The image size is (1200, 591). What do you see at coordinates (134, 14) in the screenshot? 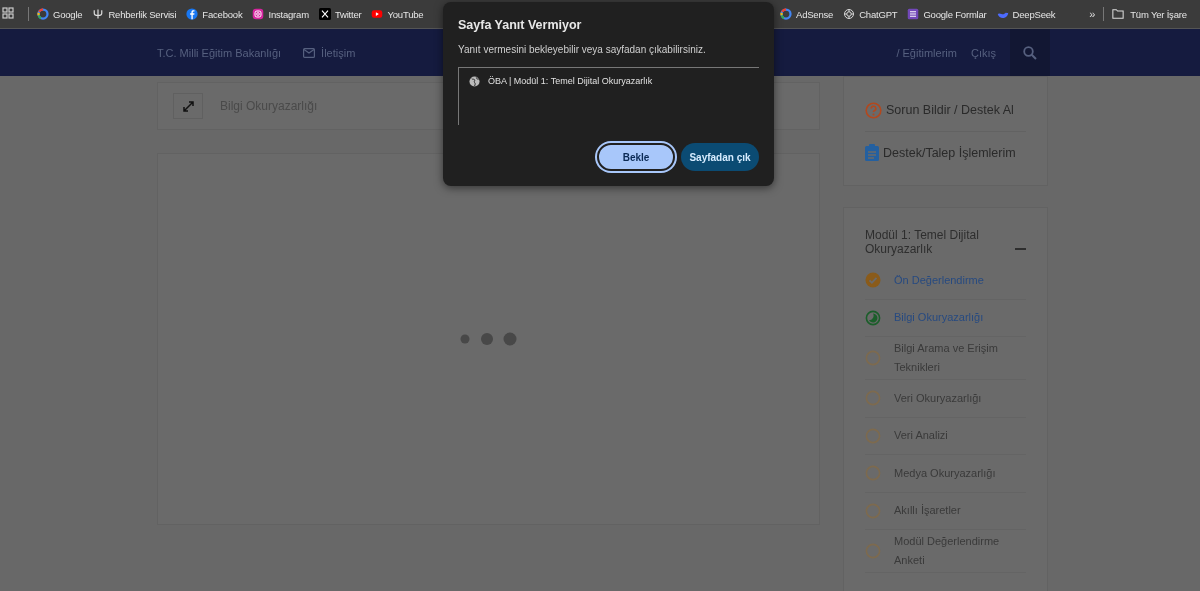
I see `bookmark: Rehberlik Servisi` at bounding box center [134, 14].